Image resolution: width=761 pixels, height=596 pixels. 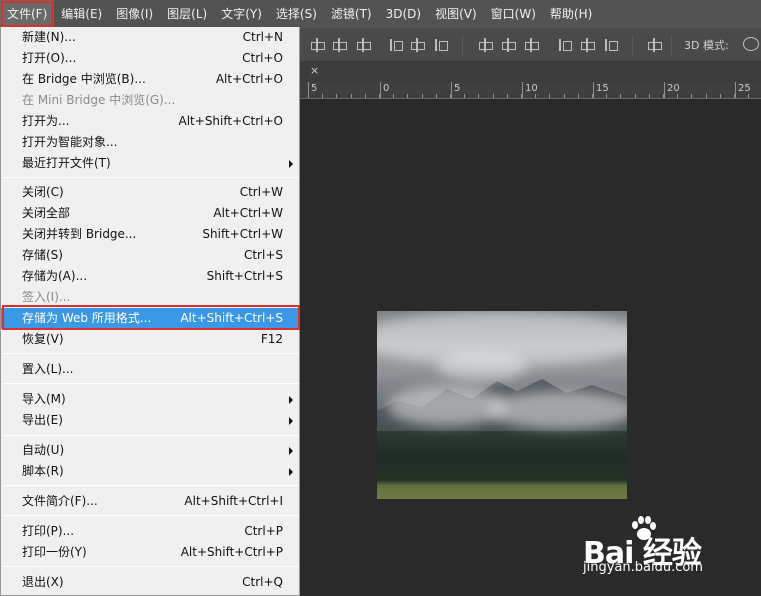 What do you see at coordinates (587, 45) in the screenshot?
I see `distribute-horizontal-centers-icon` at bounding box center [587, 45].